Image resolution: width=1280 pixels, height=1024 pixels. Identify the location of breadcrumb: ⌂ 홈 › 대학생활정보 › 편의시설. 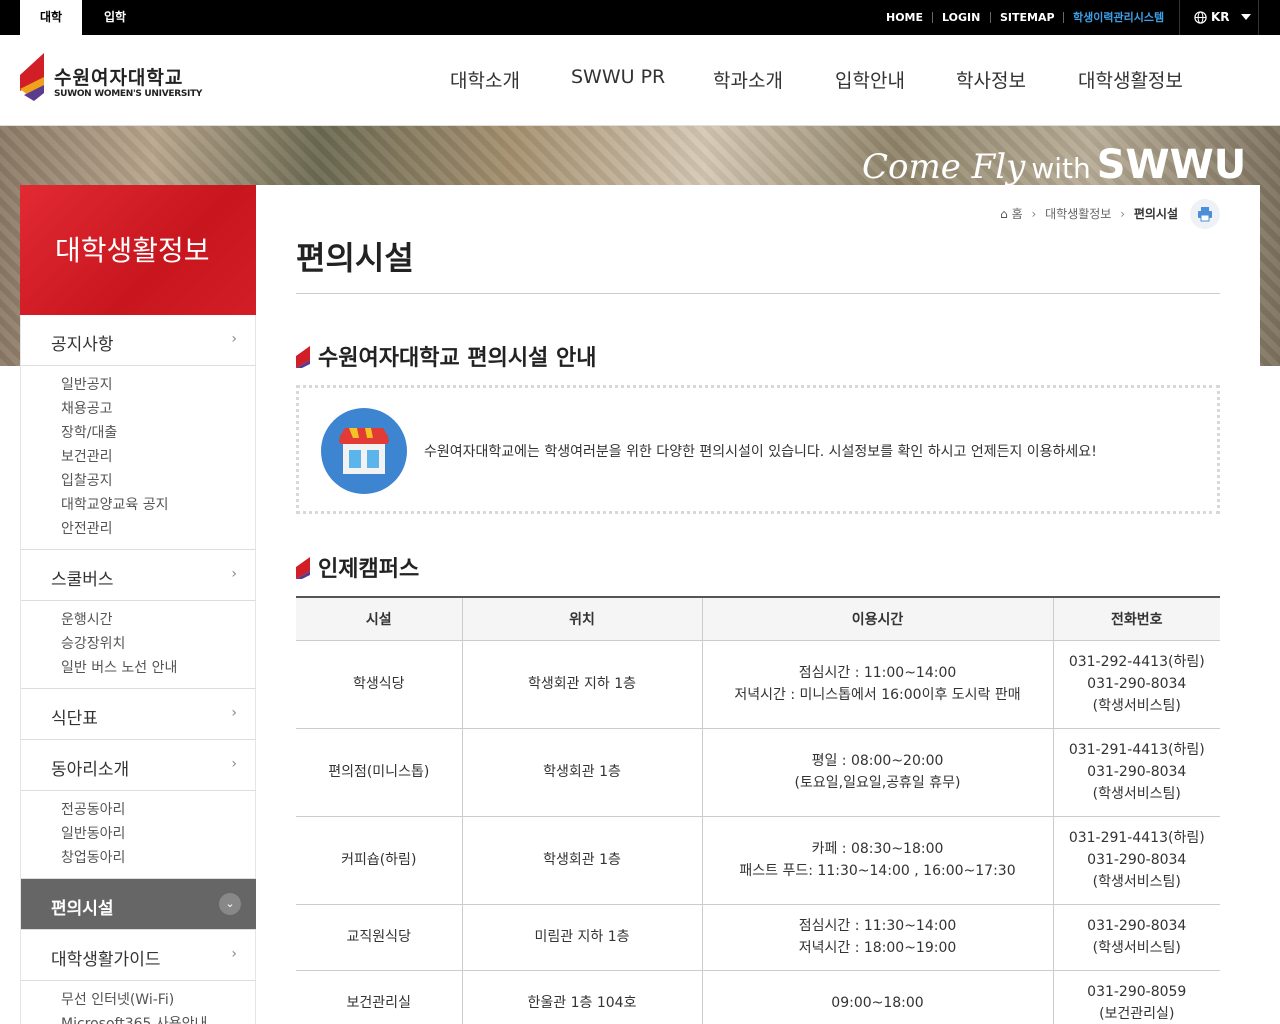
(1089, 213).